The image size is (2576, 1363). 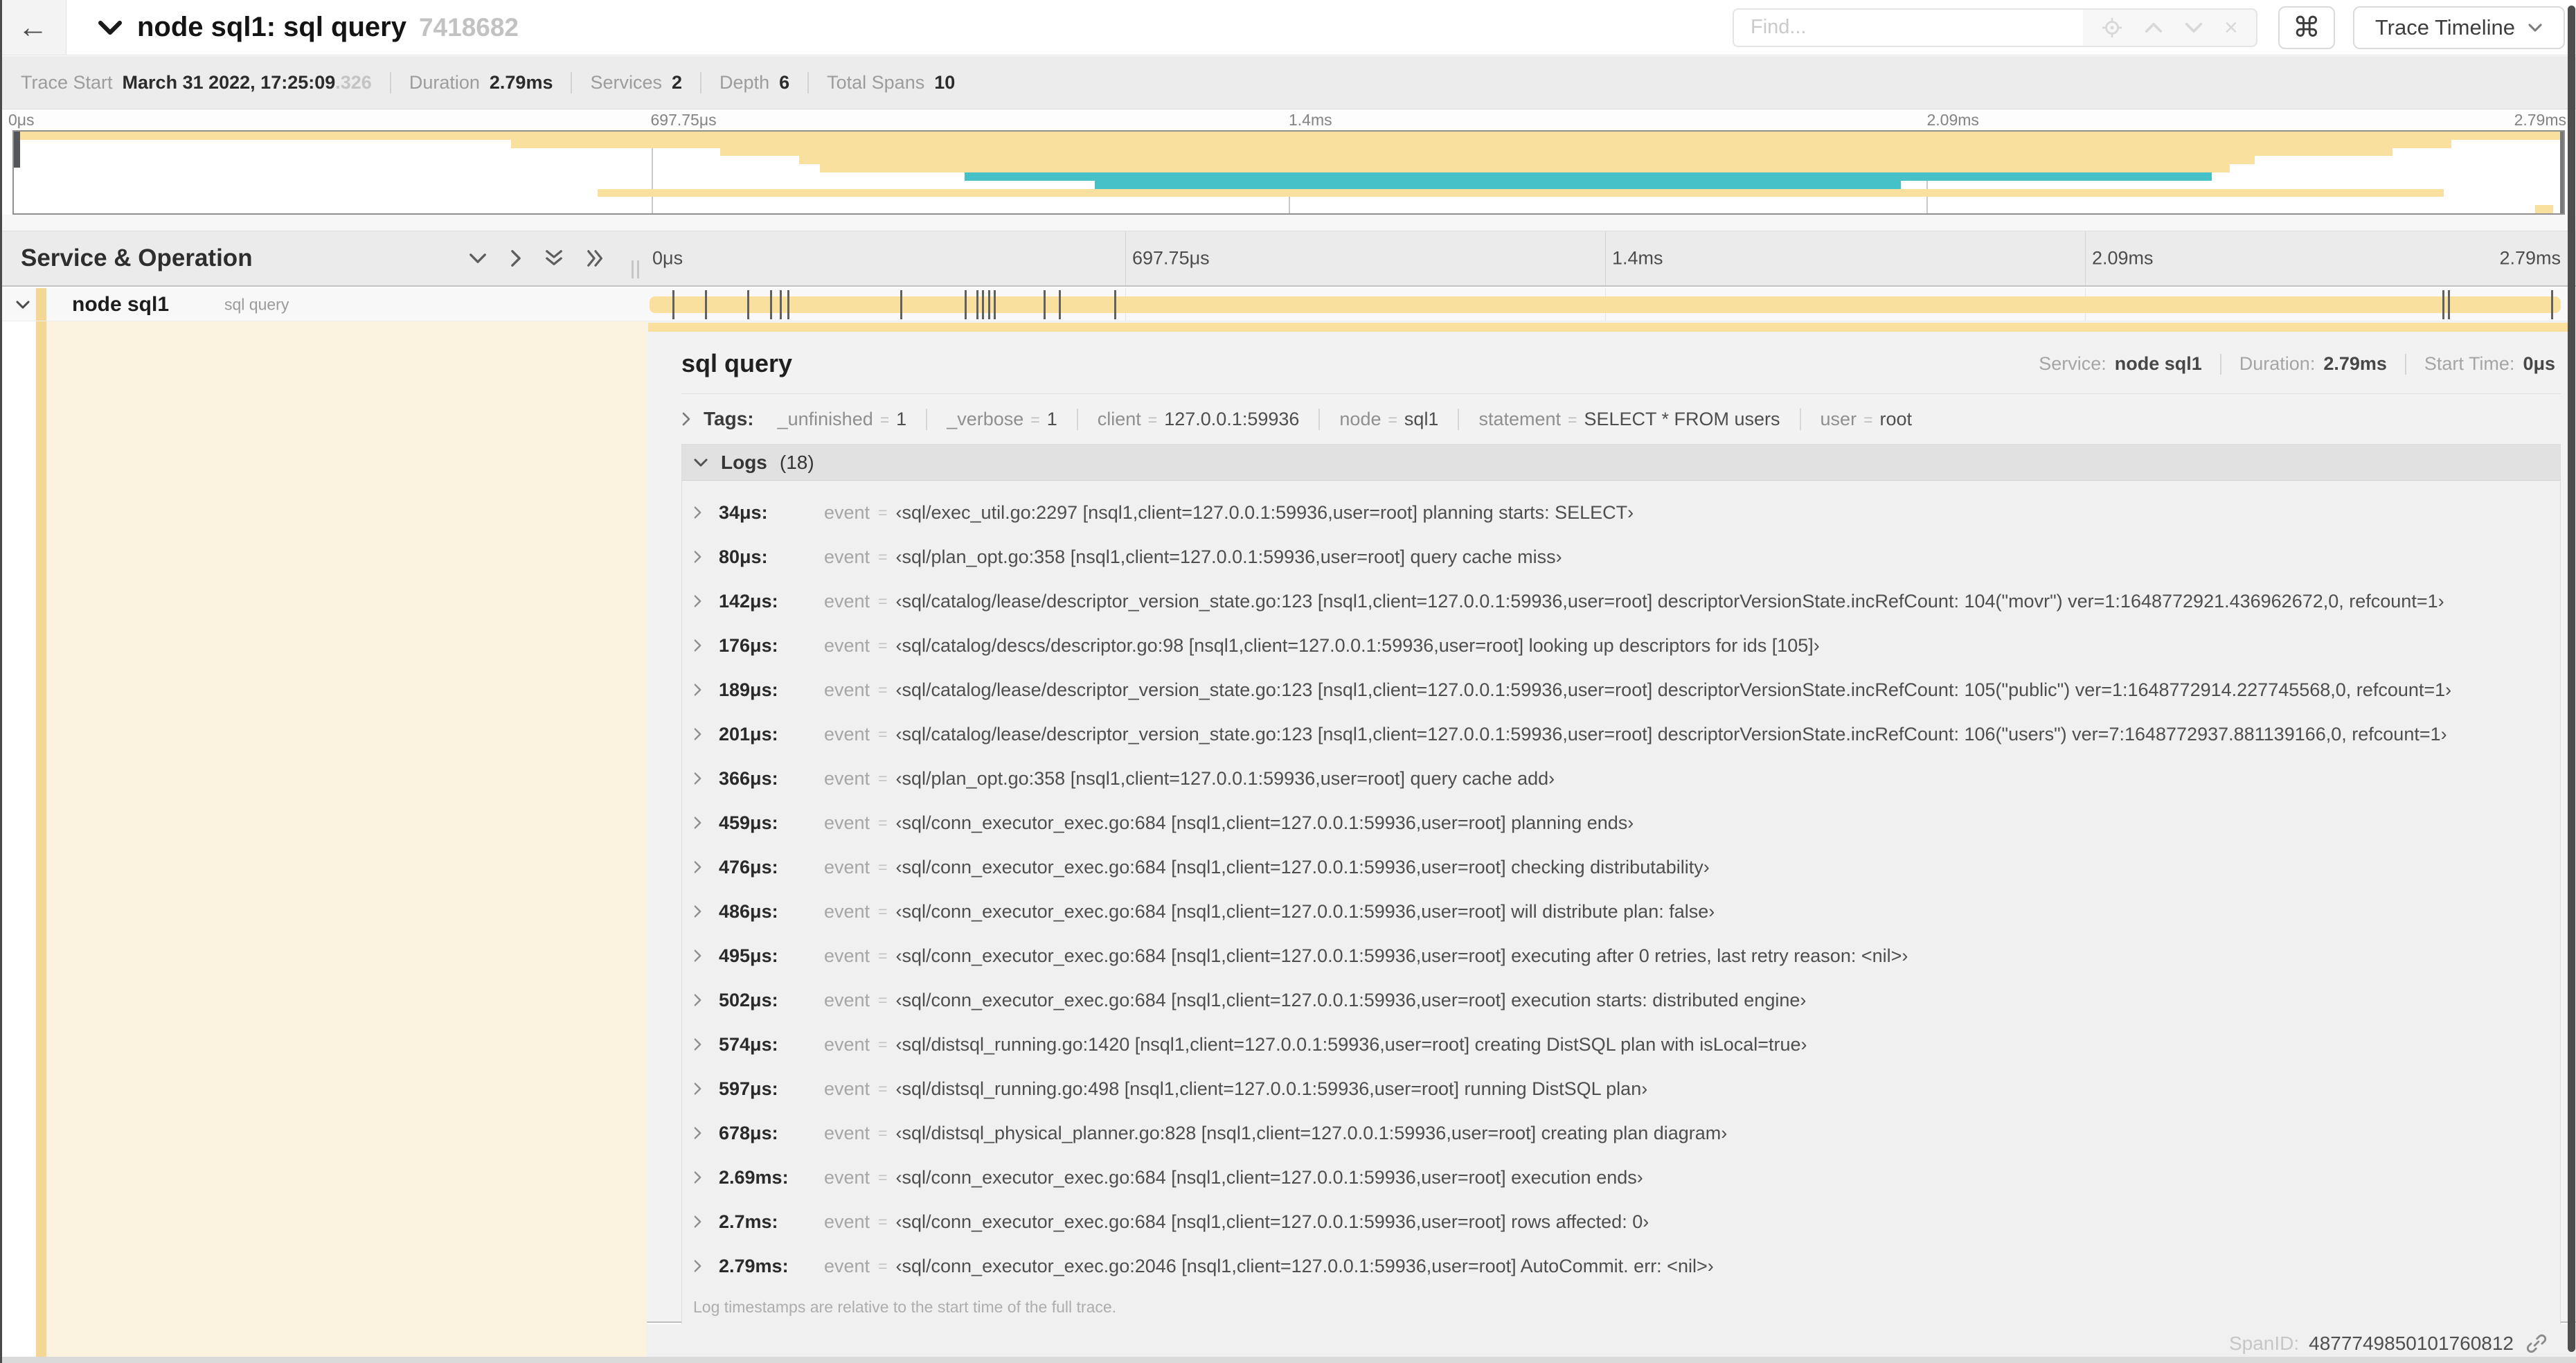 I want to click on collapse-trace-chevron-down-icon, so click(x=110, y=28).